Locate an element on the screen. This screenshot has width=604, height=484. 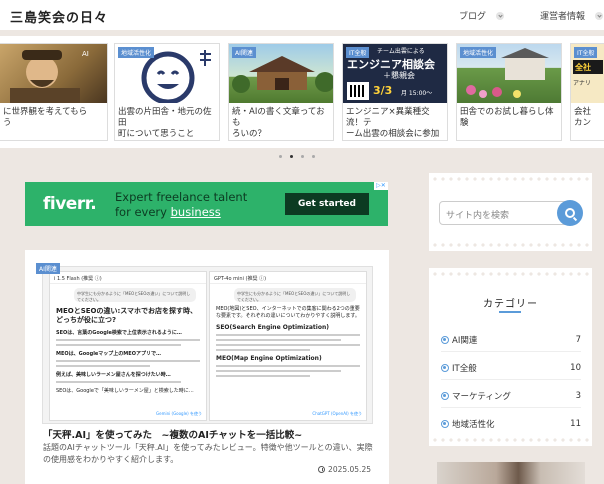
post-date: 2025.05.25 is located at coordinates (344, 469).